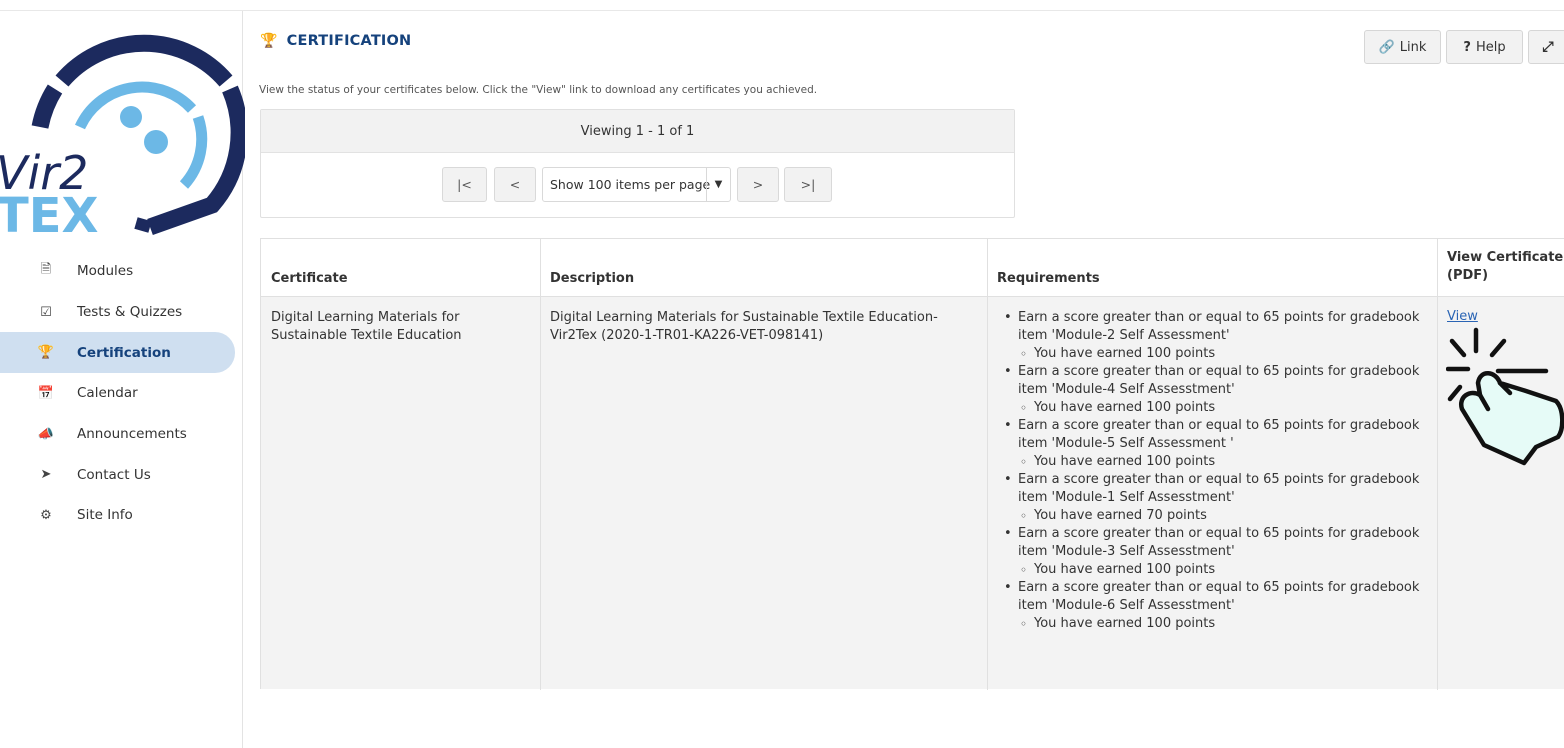 Image resolution: width=1564 pixels, height=748 pixels. I want to click on caret-down-icon: ▼, so click(718, 184).